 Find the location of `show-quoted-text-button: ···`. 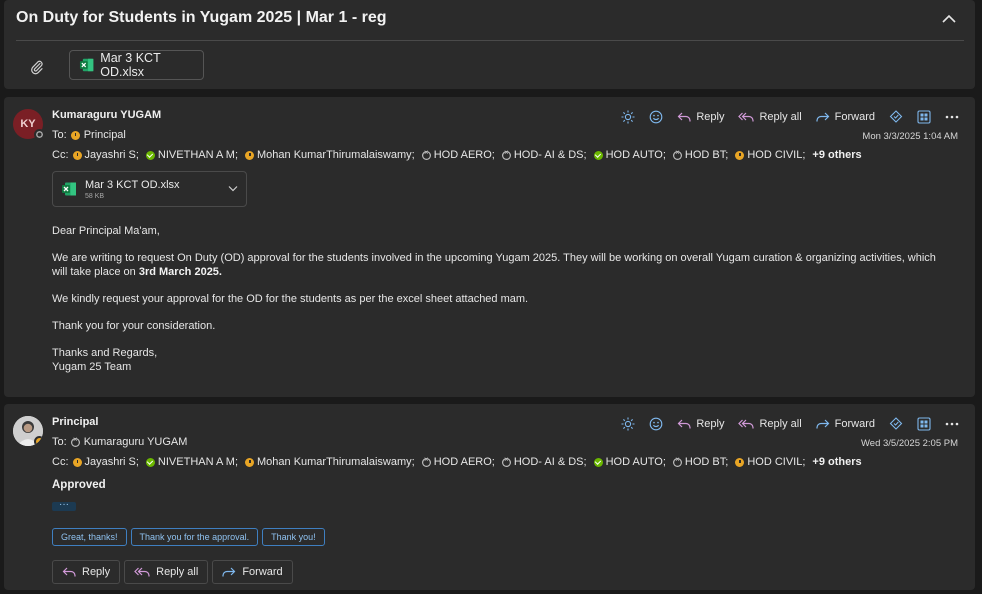

show-quoted-text-button: ··· is located at coordinates (64, 505).